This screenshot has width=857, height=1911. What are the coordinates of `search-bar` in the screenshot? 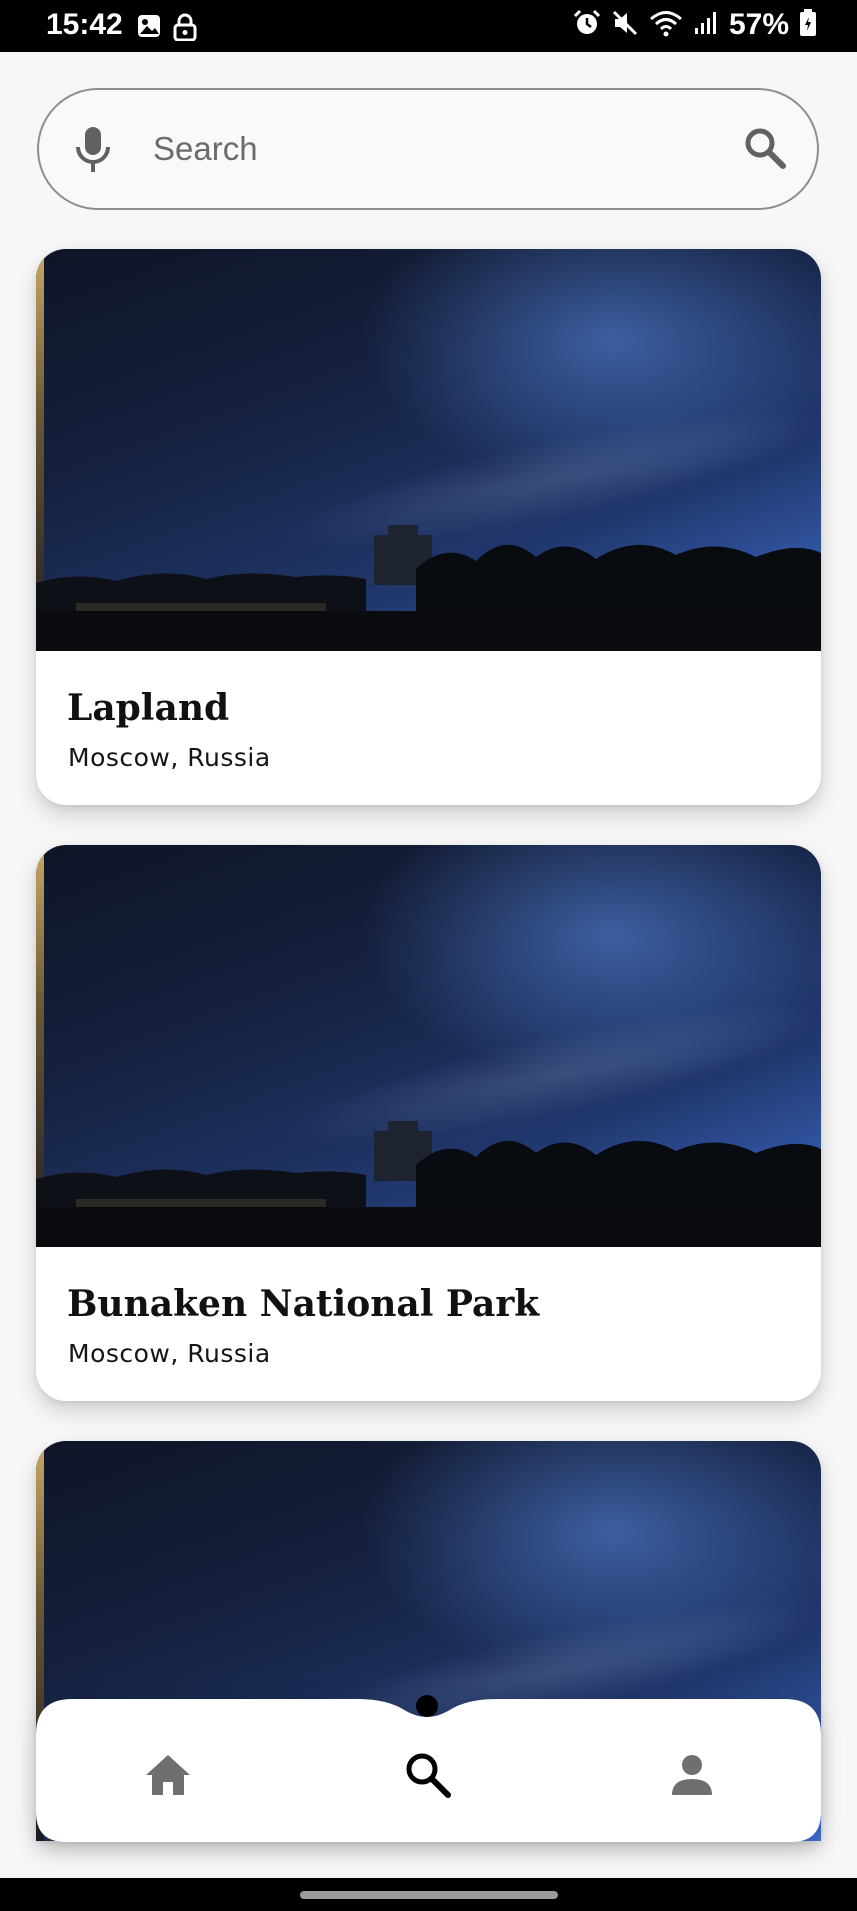 It's located at (428, 149).